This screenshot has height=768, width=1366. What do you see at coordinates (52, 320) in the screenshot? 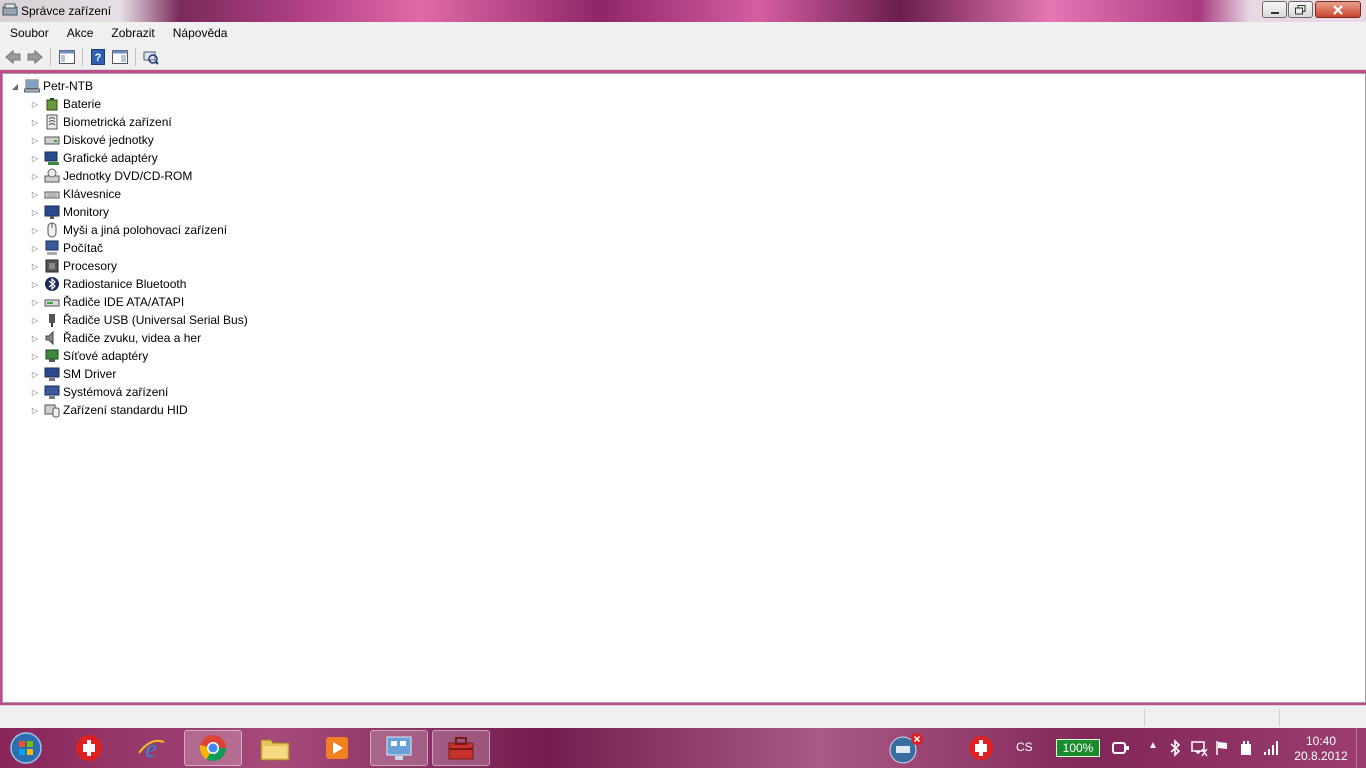
I see `usb-controller-icon` at bounding box center [52, 320].